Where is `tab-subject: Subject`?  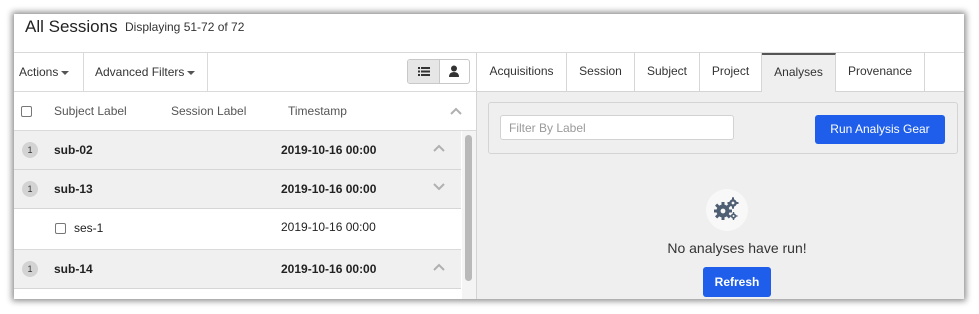 tab-subject: Subject is located at coordinates (667, 72).